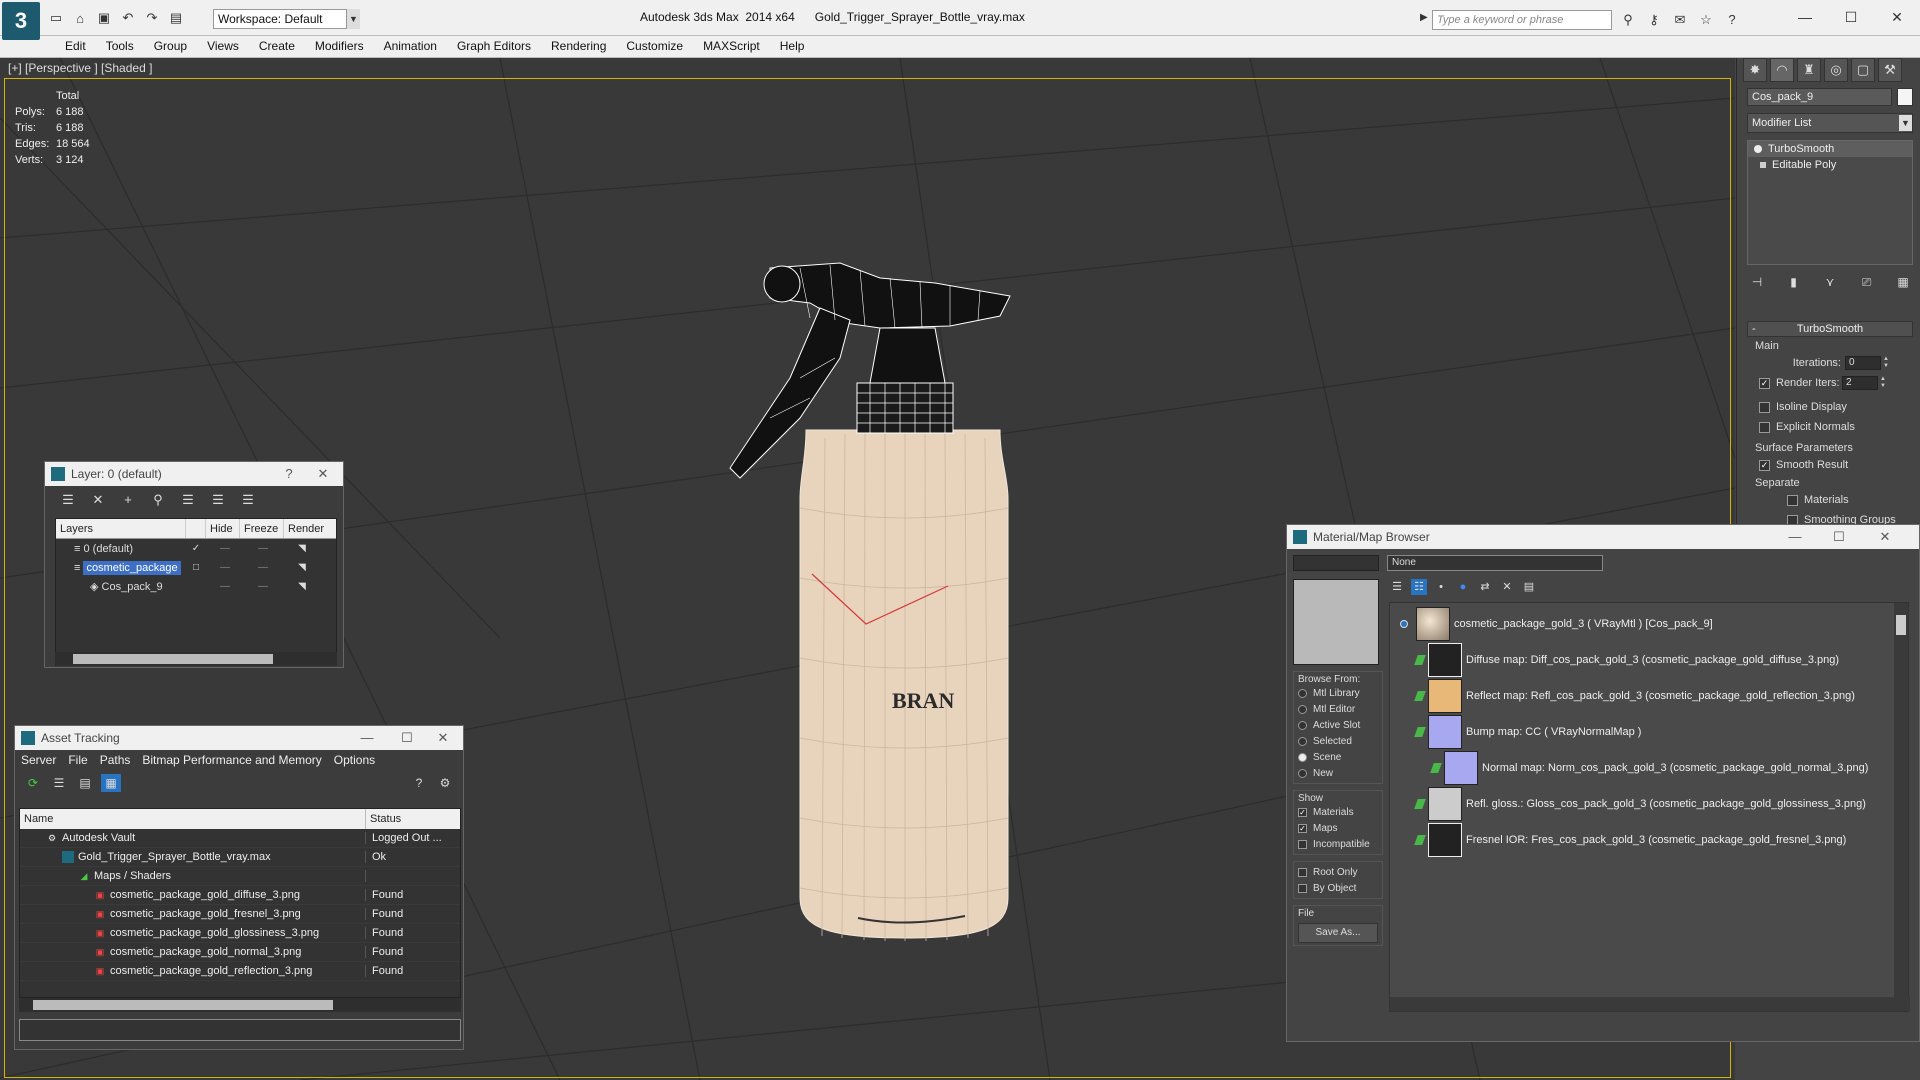  What do you see at coordinates (1890, 70) in the screenshot?
I see `utilities-tab-icon: ⚒` at bounding box center [1890, 70].